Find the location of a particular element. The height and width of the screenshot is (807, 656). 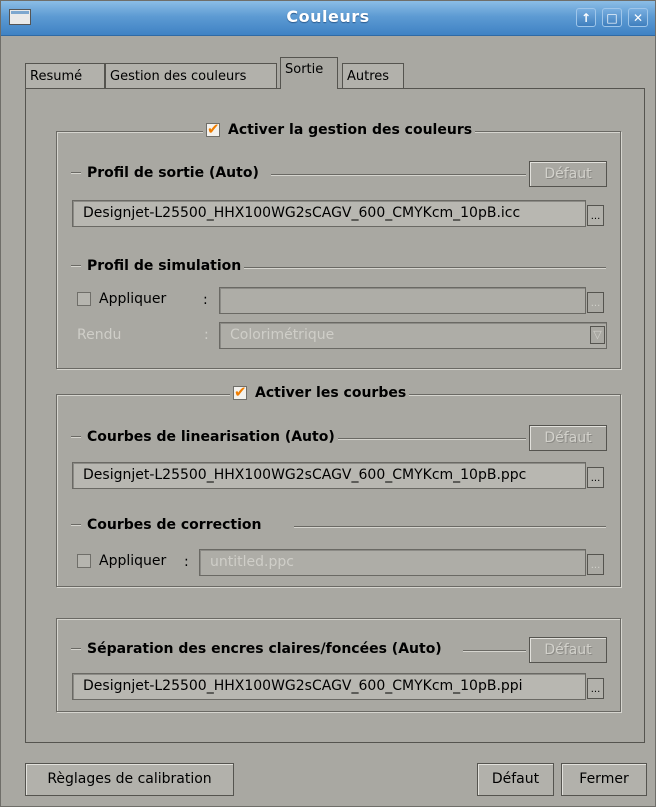

color-management-legend: Activer la gestion des couleurs is located at coordinates (339, 129).